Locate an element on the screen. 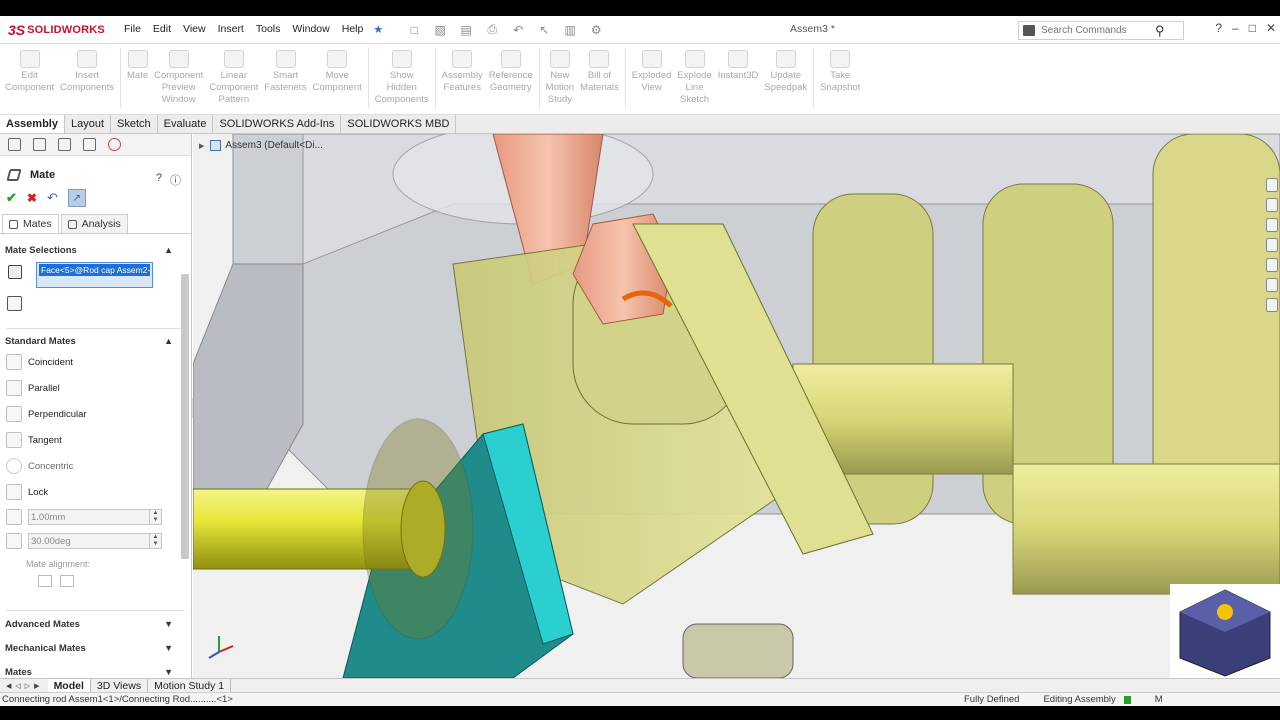 This screenshot has height=720, width=1280. maximize-button: □ is located at coordinates (1252, 28).